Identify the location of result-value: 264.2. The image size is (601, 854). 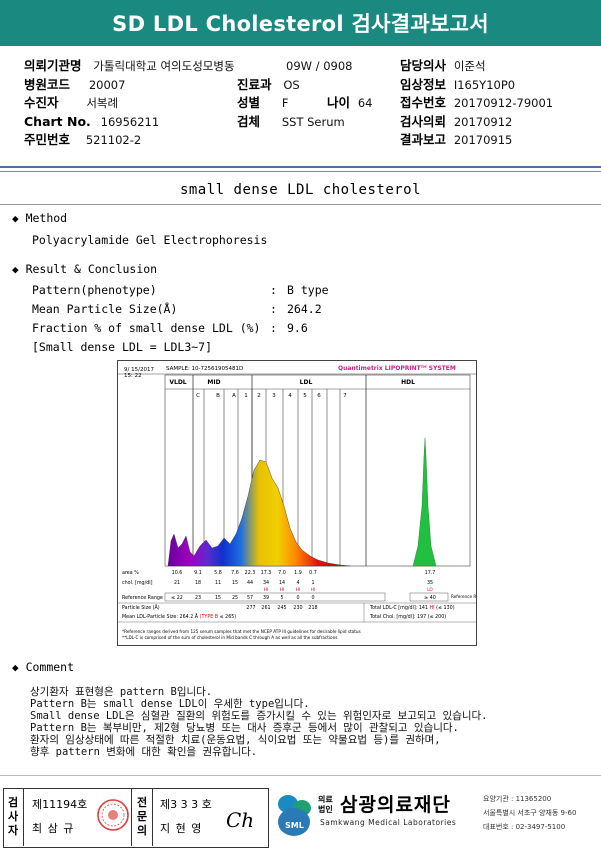
(304, 309).